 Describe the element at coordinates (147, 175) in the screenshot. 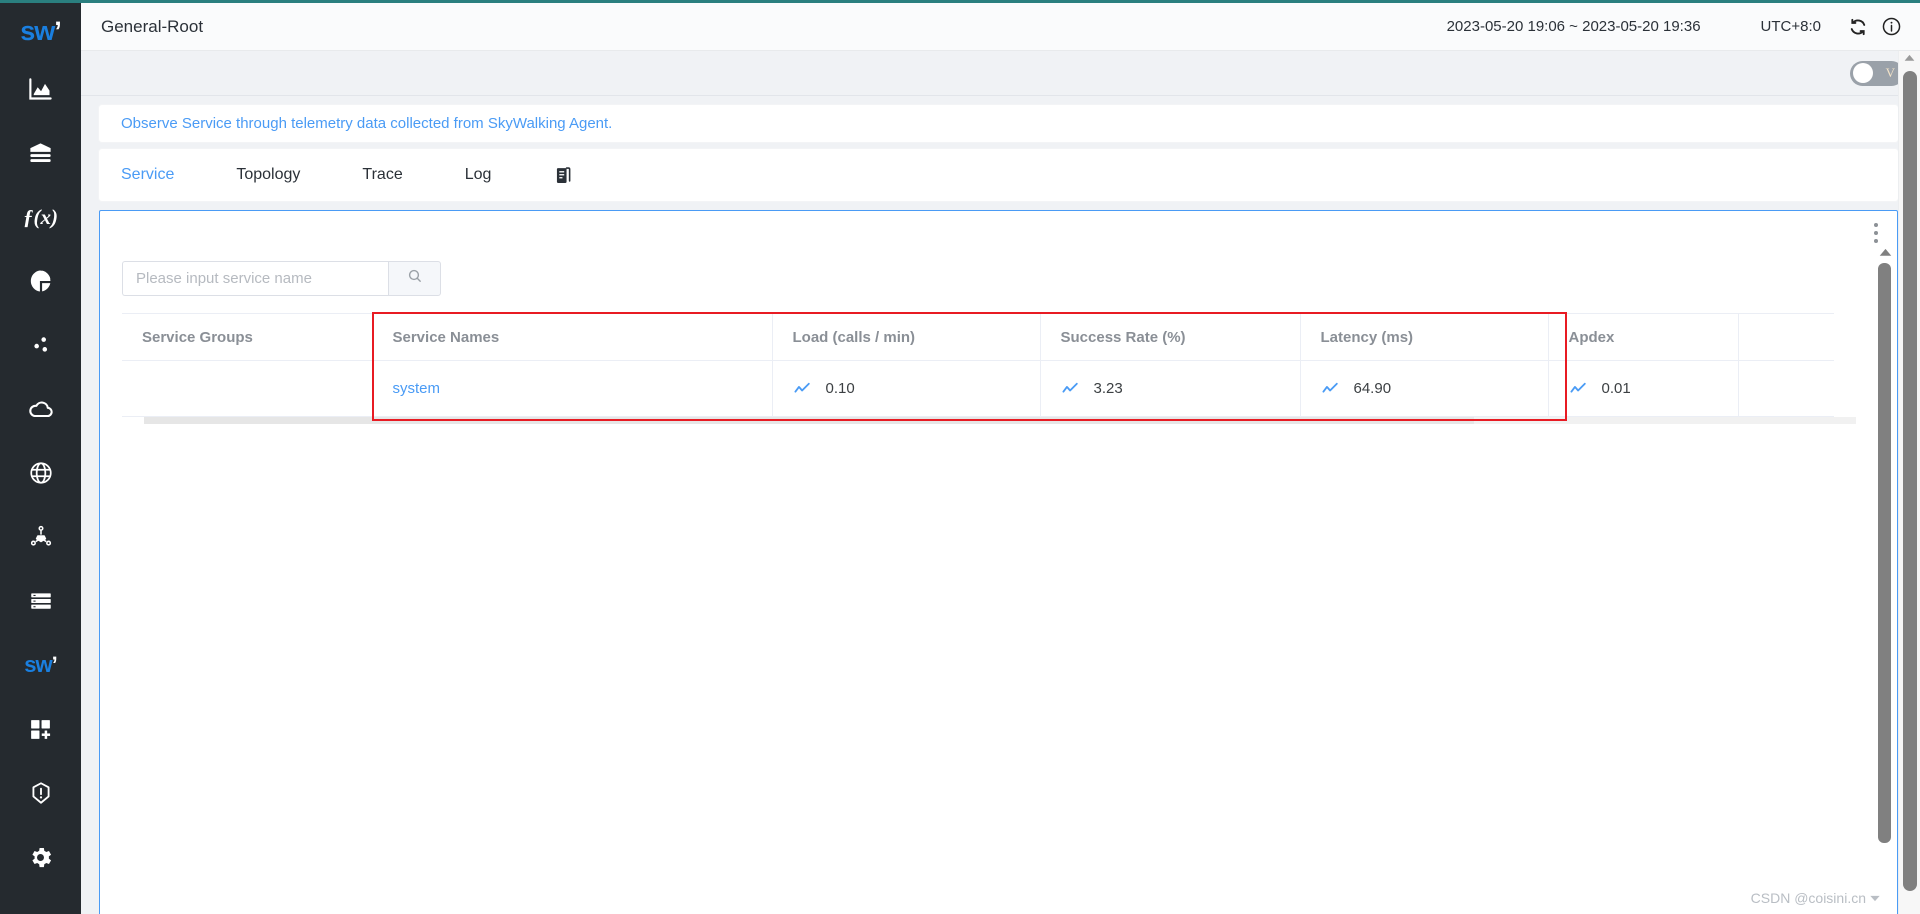

I see `tab-service: Service` at that location.